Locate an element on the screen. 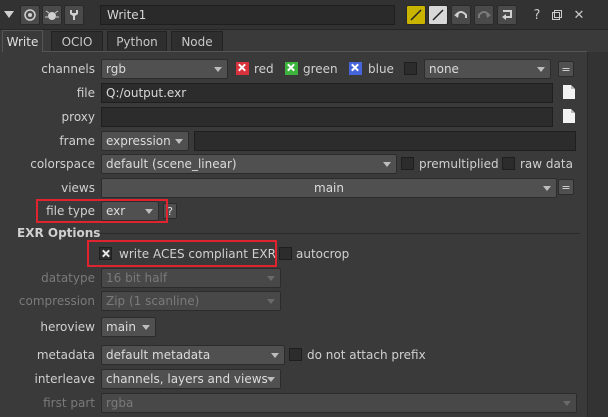 This screenshot has width=608, height=417. red-channel-checkbox is located at coordinates (242, 68).